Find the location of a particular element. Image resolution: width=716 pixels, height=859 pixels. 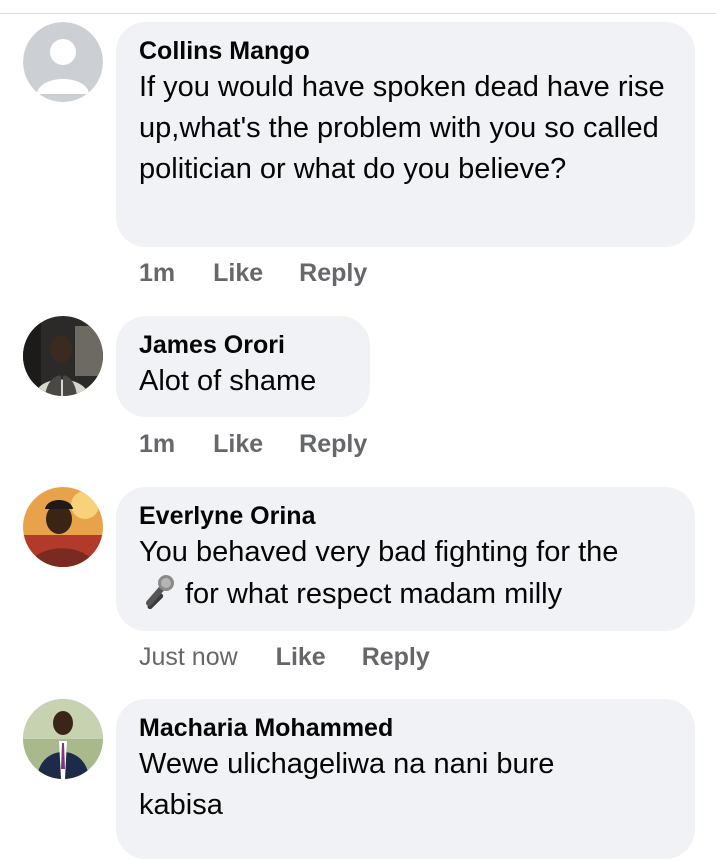

comment-timestamp: Just now is located at coordinates (188, 657).